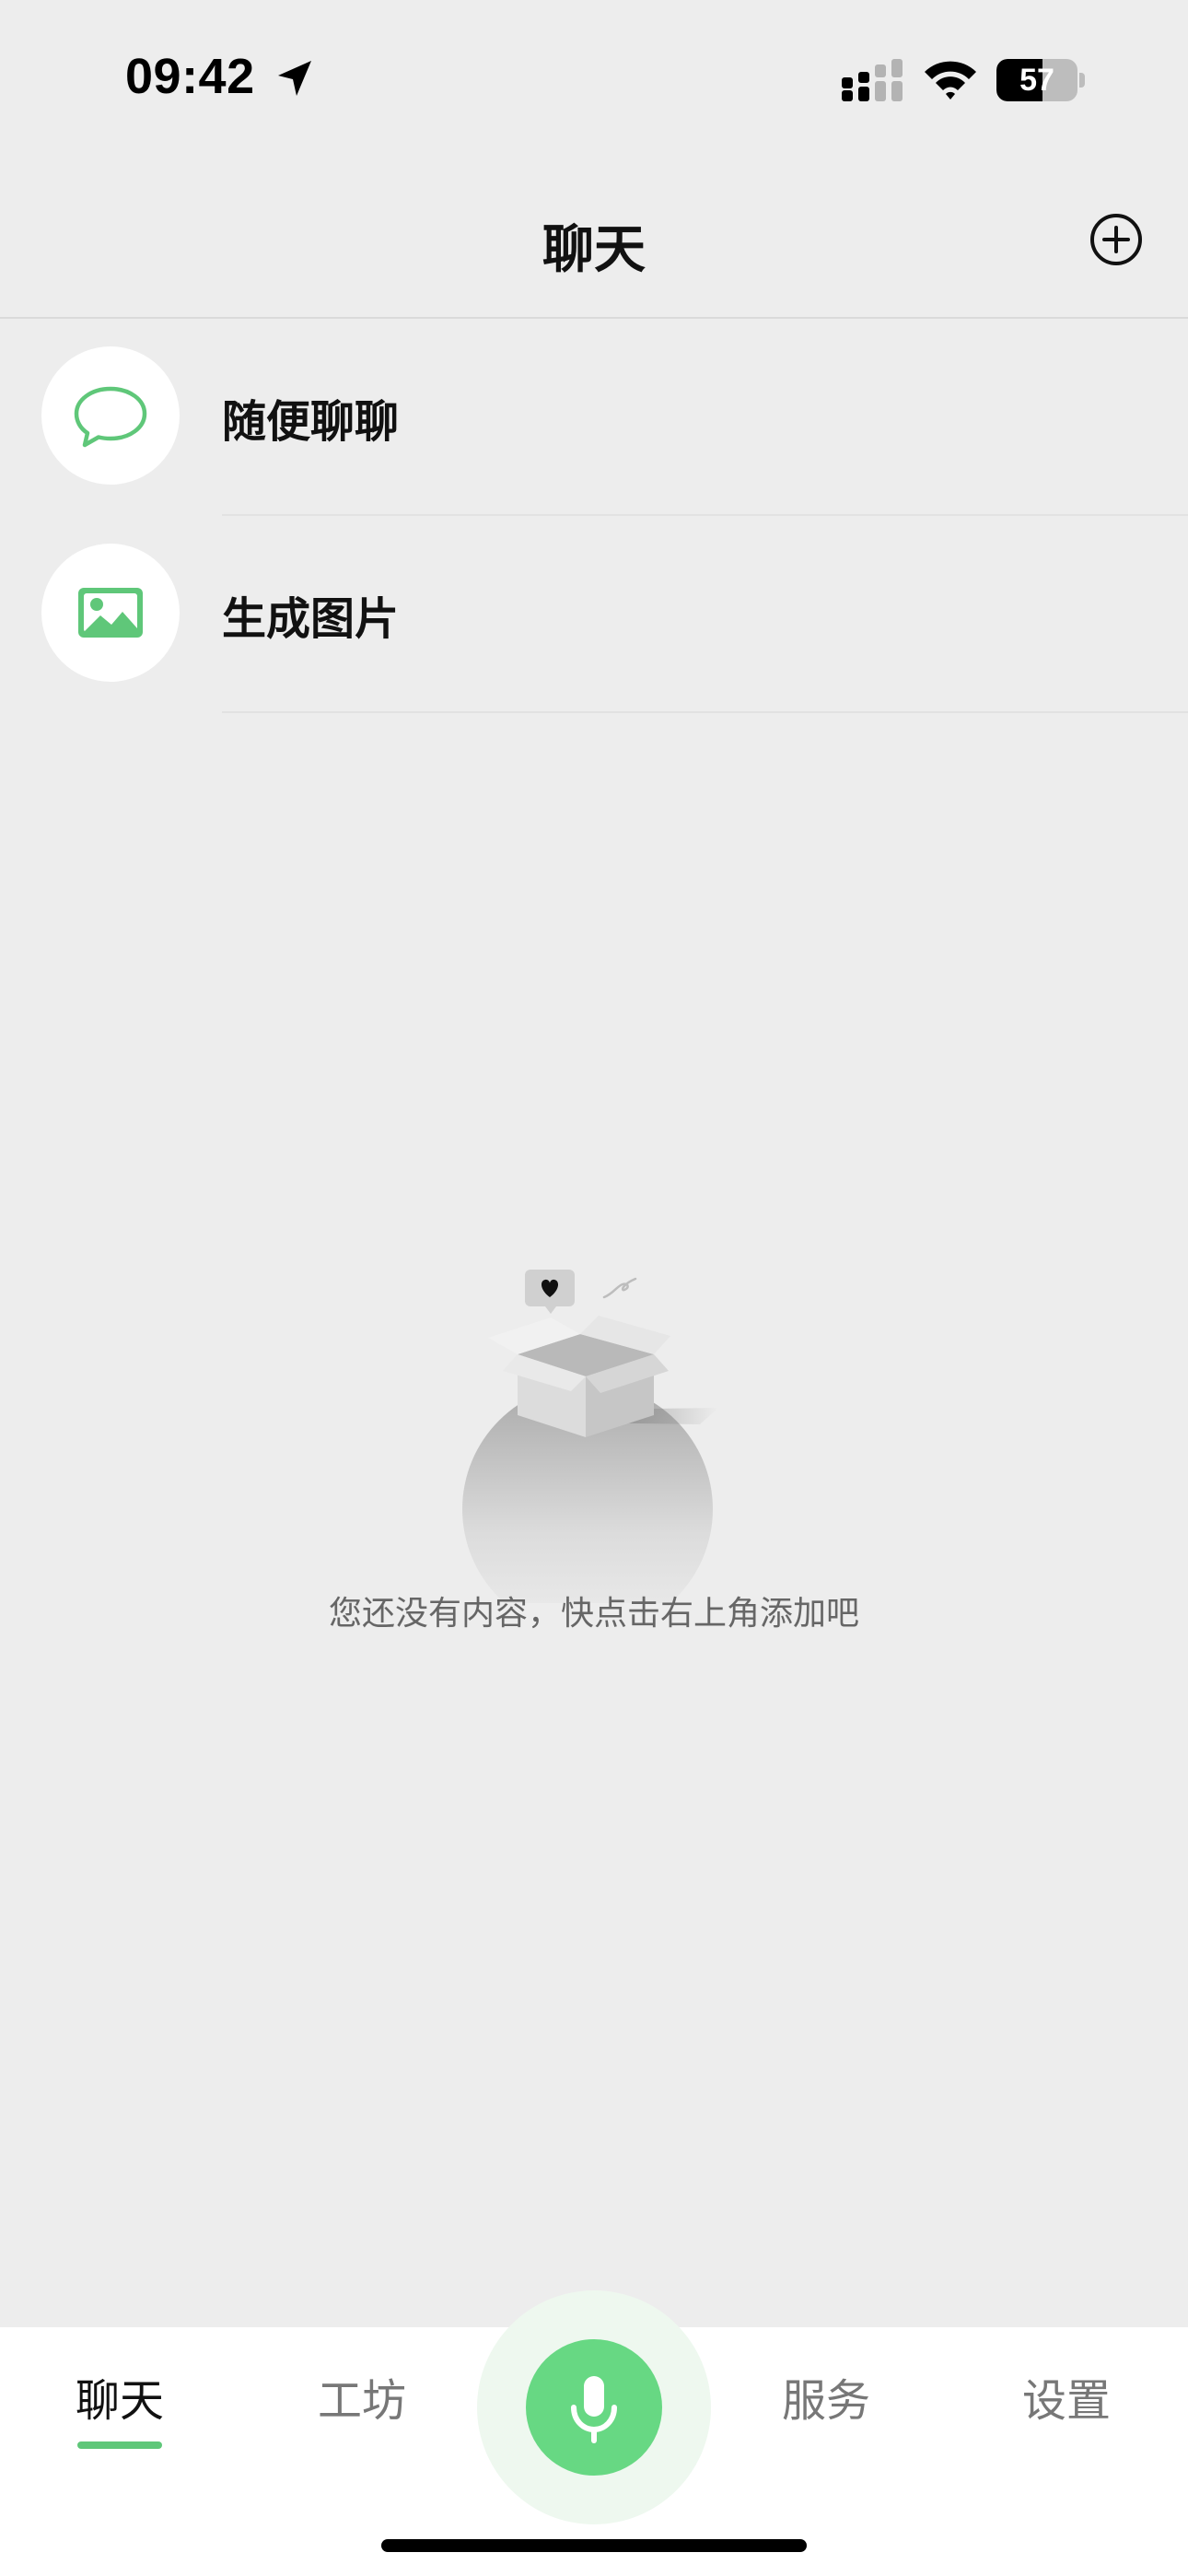 Image resolution: width=1188 pixels, height=2576 pixels. I want to click on battery-body: 57, so click(1036, 80).